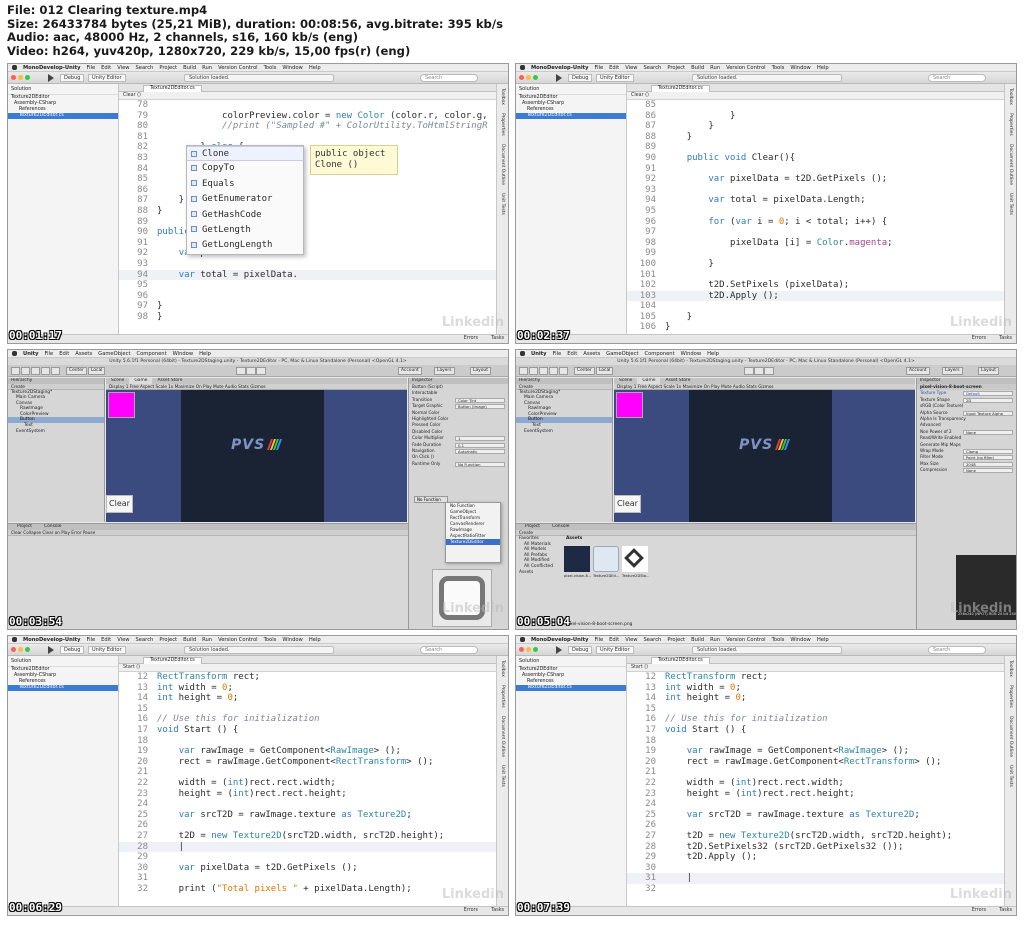 The width and height of the screenshot is (1024, 927). I want to click on tree-item: Texture2DEditor.cs, so click(571, 688).